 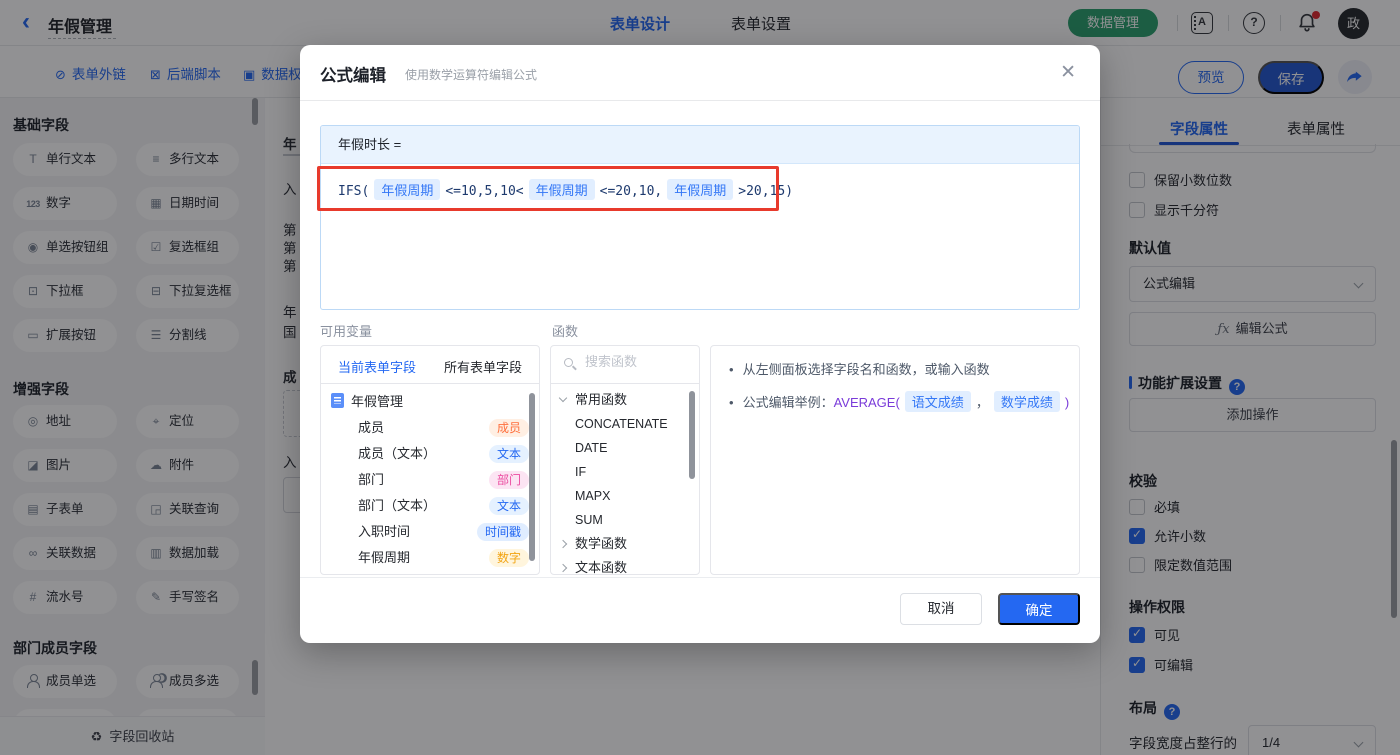 I want to click on variable-row: 成员（文本） 文本, so click(x=430, y=454).